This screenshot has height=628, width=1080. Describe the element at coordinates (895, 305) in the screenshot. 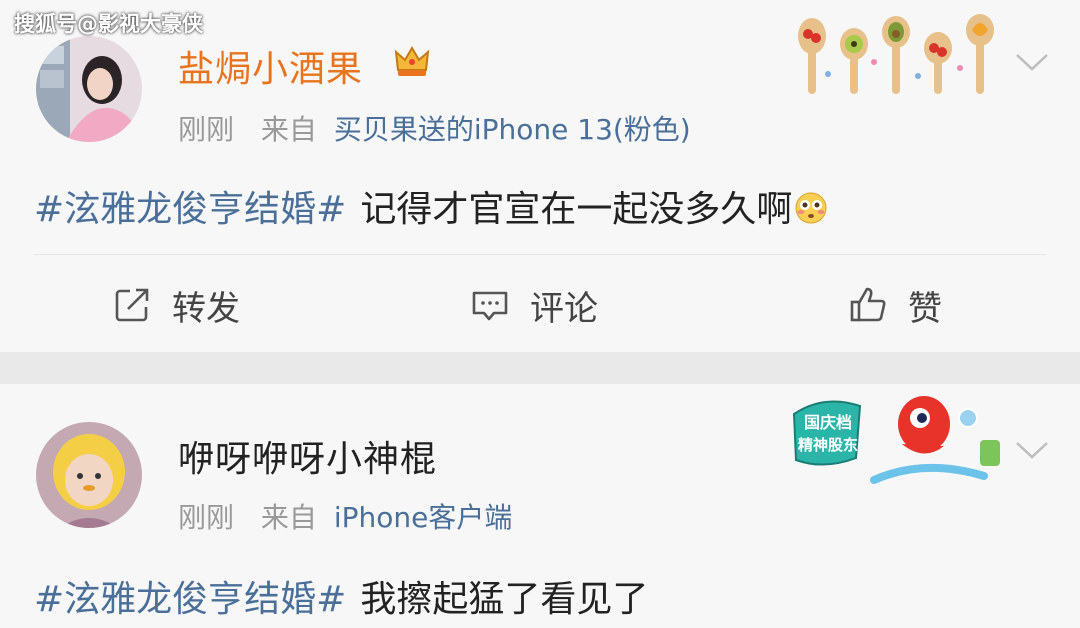

I see `like-button: 赞` at that location.